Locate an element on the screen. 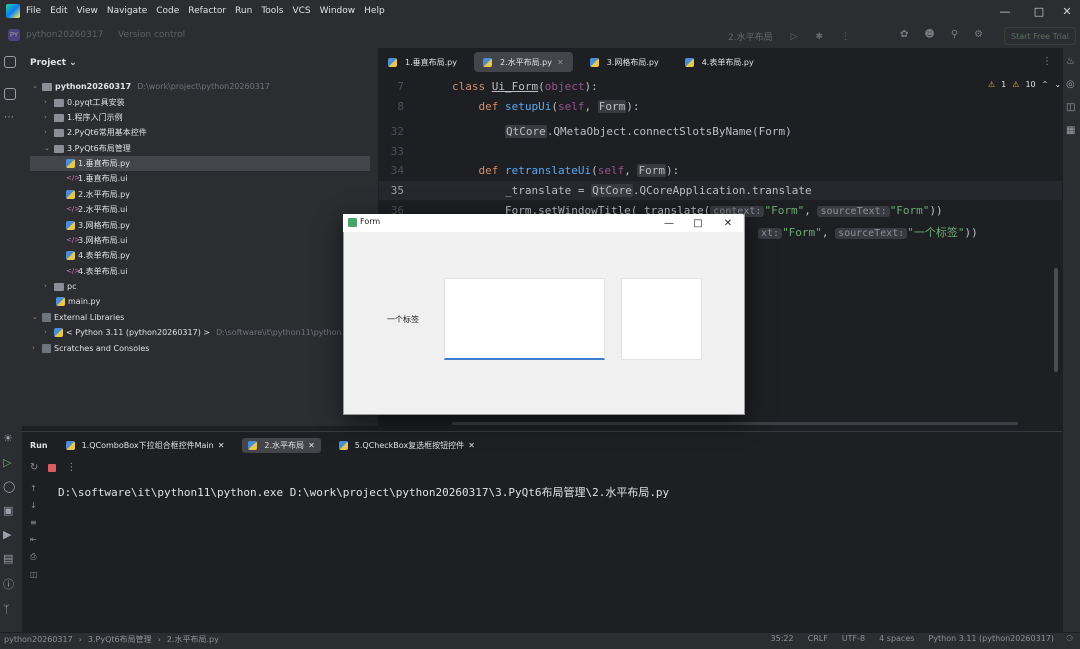  breadcrumb-project: python20260317 is located at coordinates (38, 639).